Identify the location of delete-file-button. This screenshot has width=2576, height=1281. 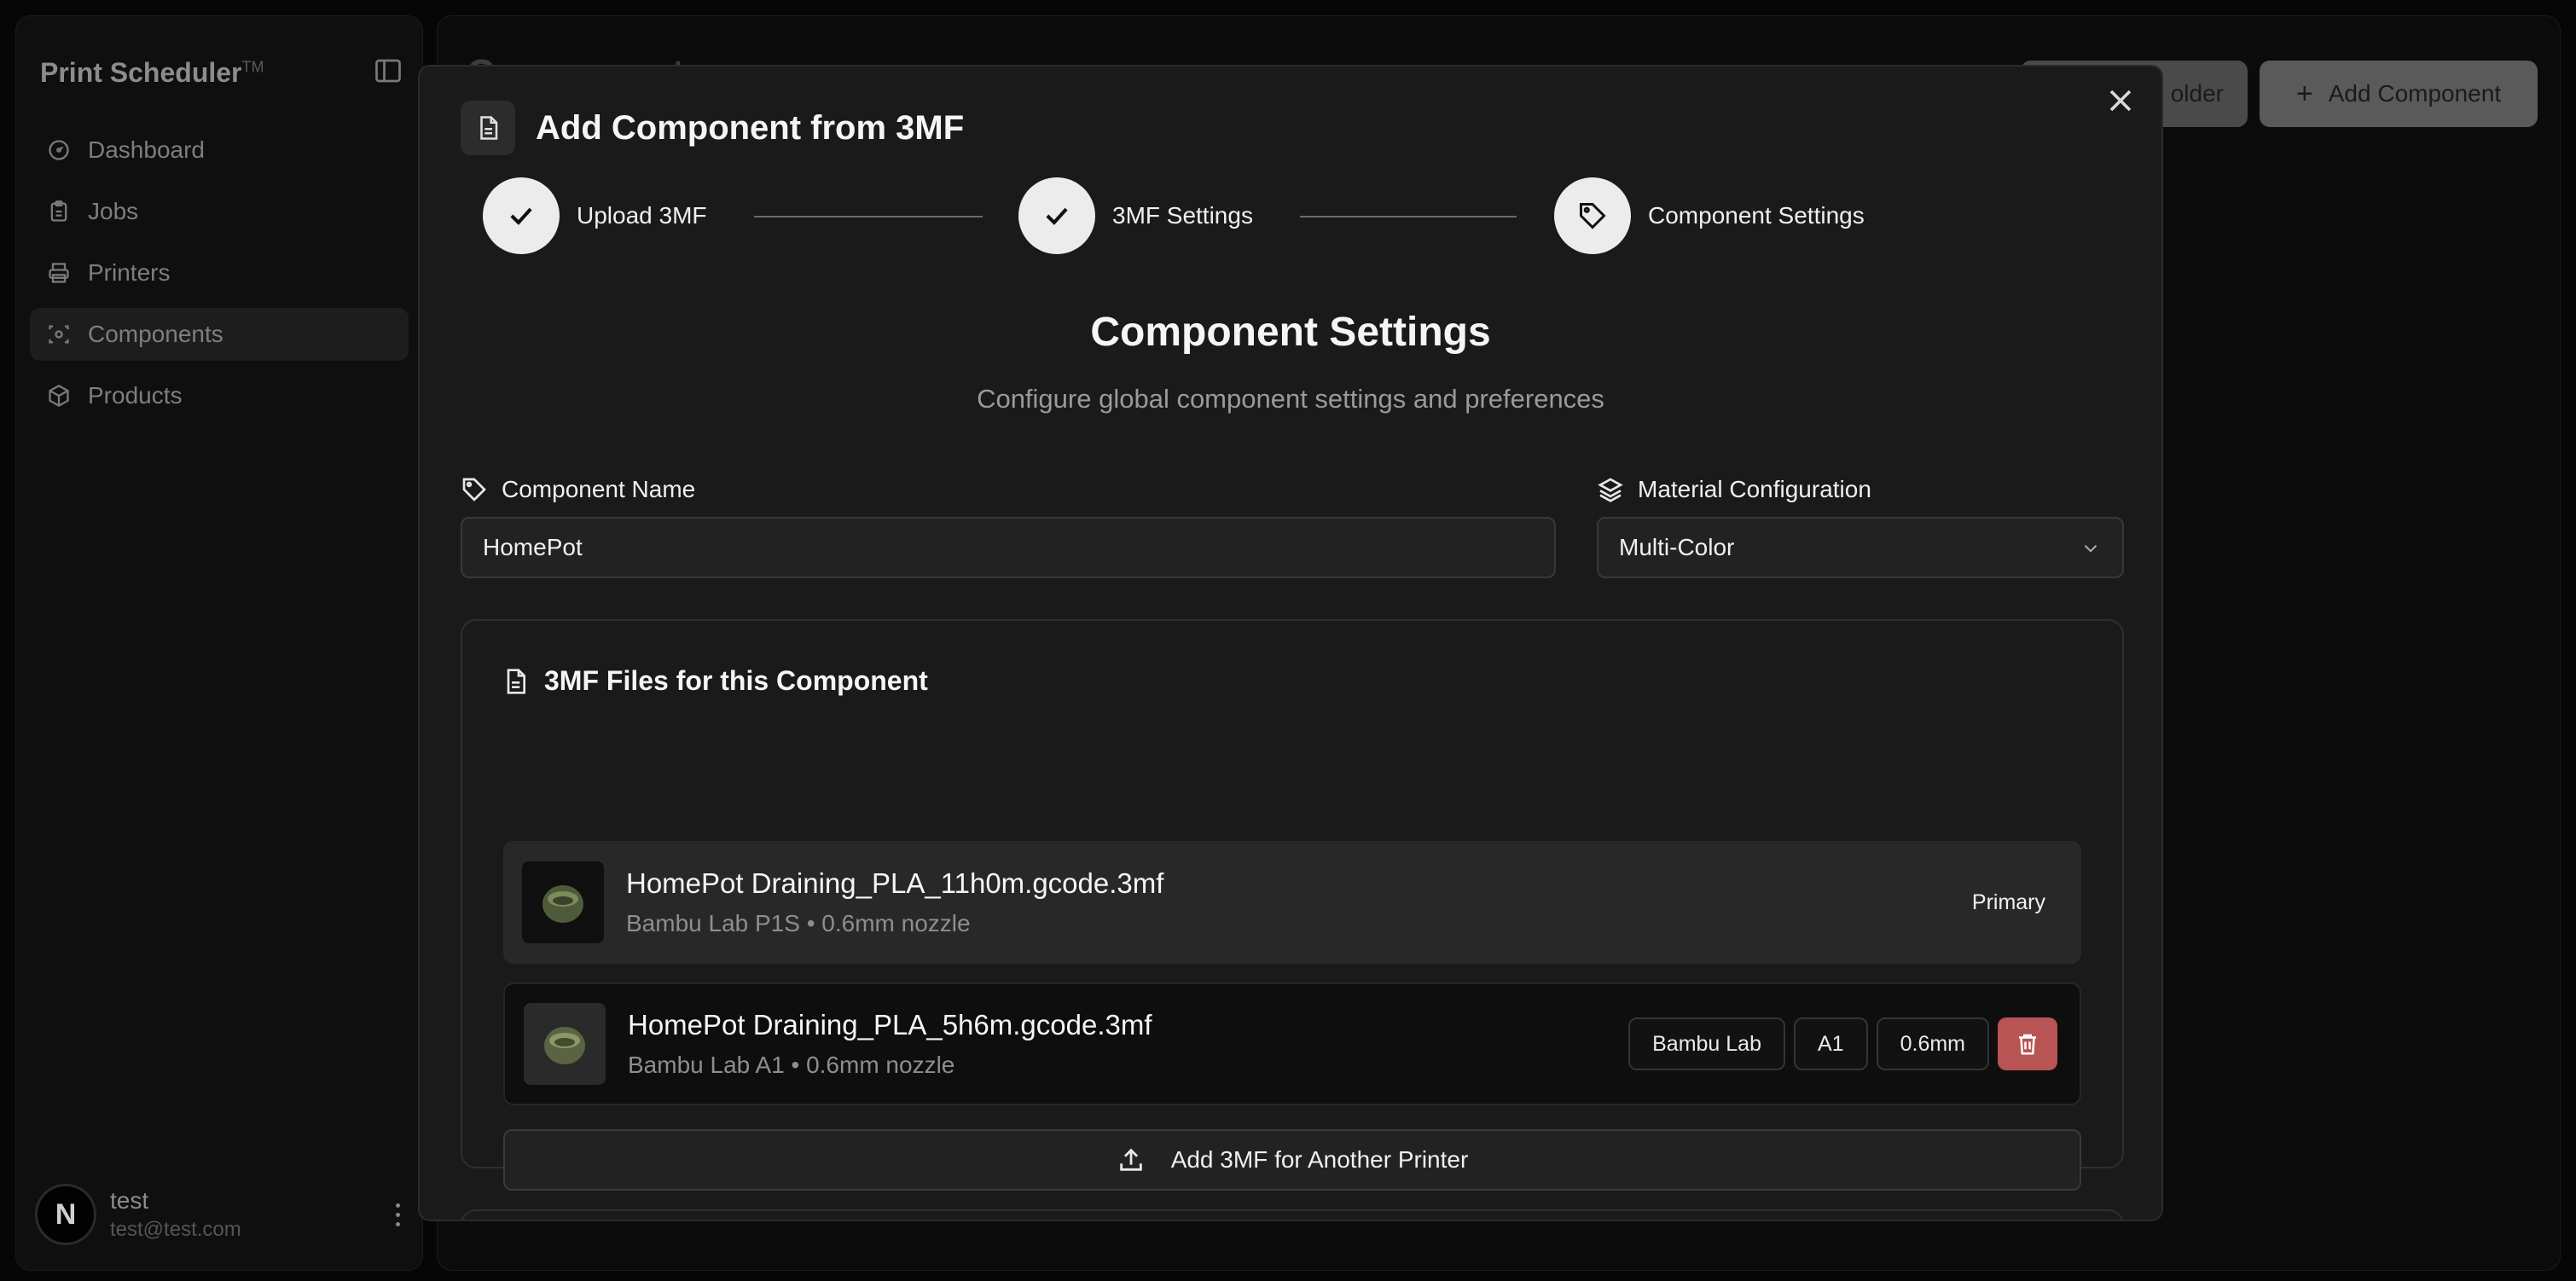
(2027, 1043).